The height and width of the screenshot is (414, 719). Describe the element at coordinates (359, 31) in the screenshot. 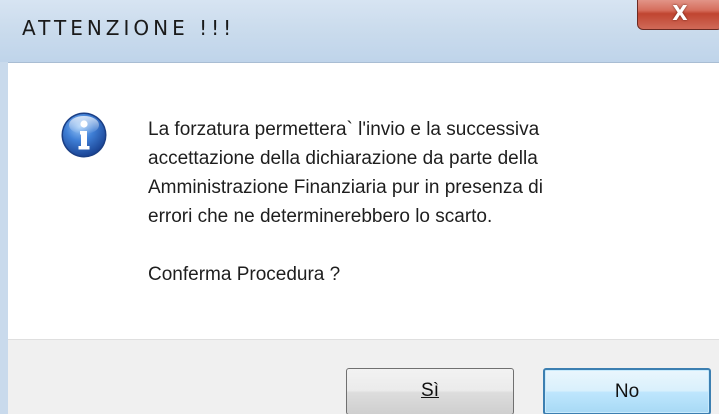

I see `title-bar: ATTENZIONE !!! X` at that location.